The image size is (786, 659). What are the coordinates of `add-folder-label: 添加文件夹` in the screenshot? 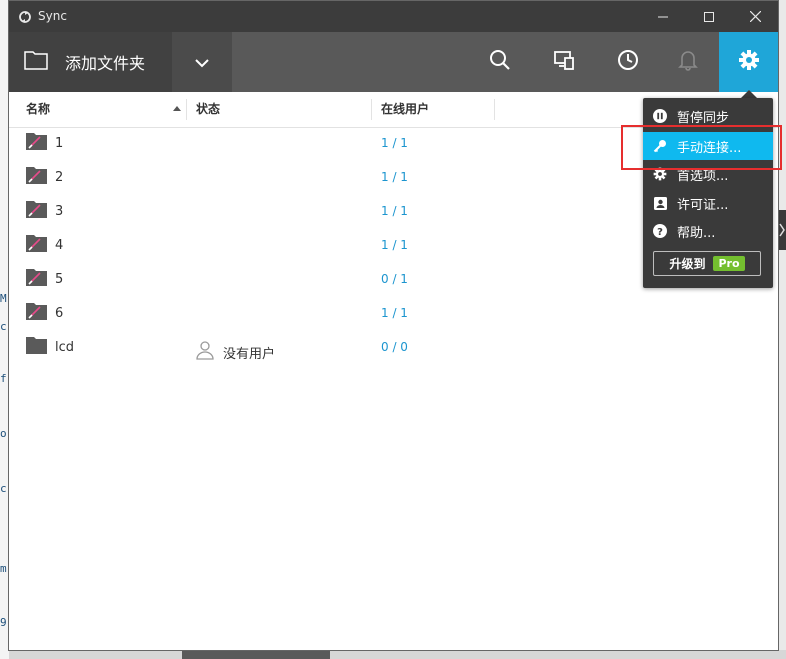 It's located at (105, 63).